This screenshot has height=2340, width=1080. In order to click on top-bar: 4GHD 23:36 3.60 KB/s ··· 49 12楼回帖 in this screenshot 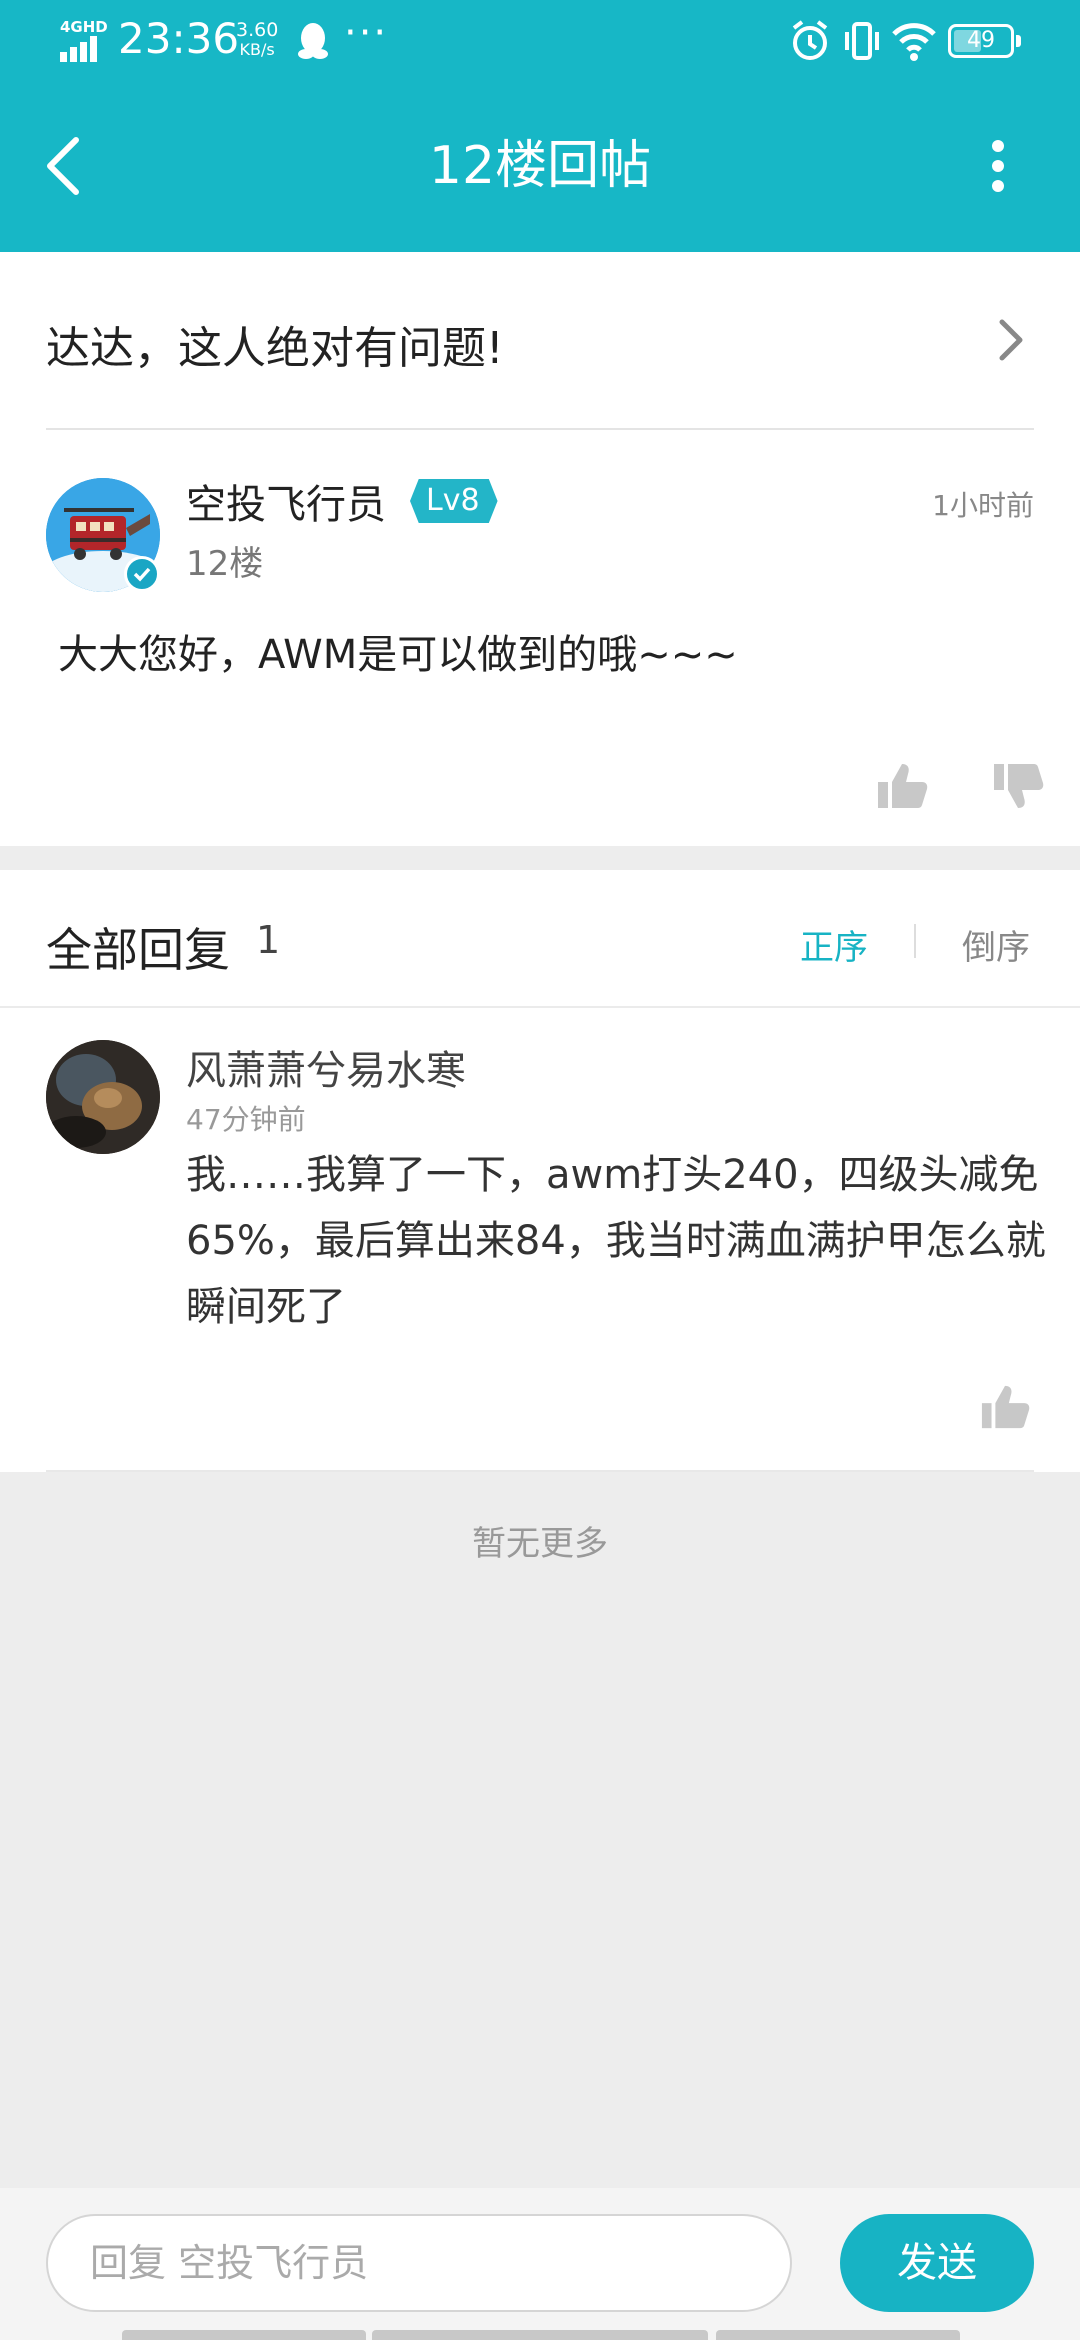, I will do `click(540, 126)`.